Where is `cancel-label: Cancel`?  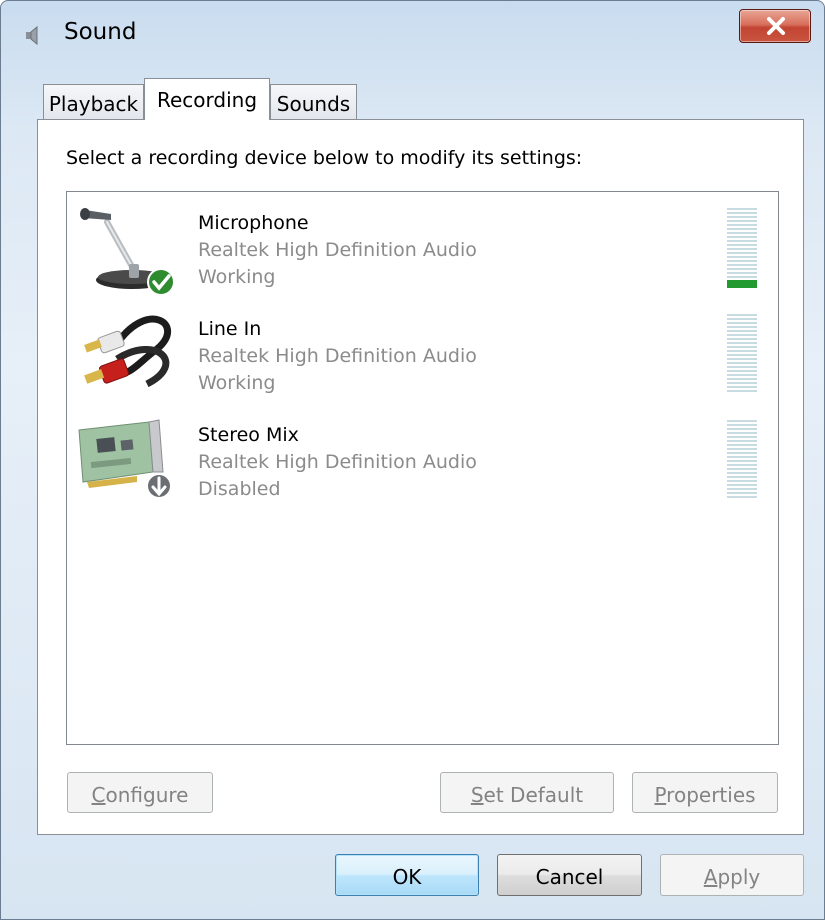 cancel-label: Cancel is located at coordinates (569, 877).